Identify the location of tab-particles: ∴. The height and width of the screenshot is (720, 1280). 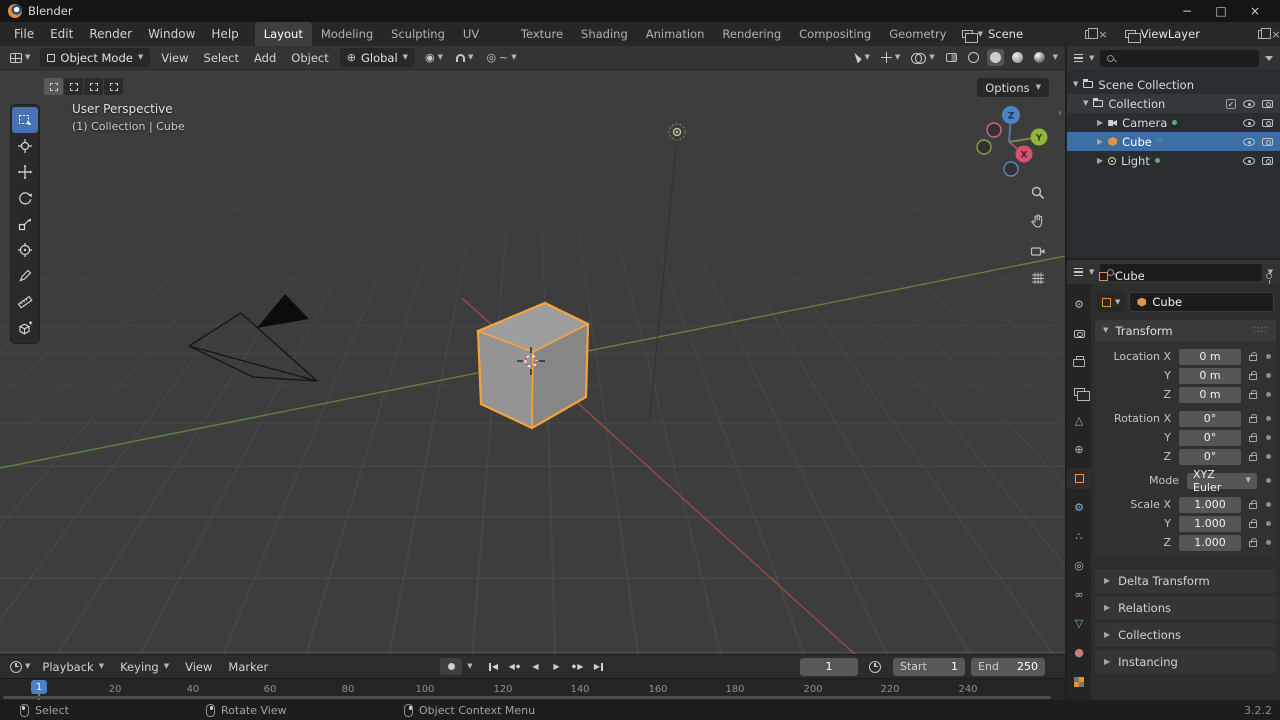
(1079, 536).